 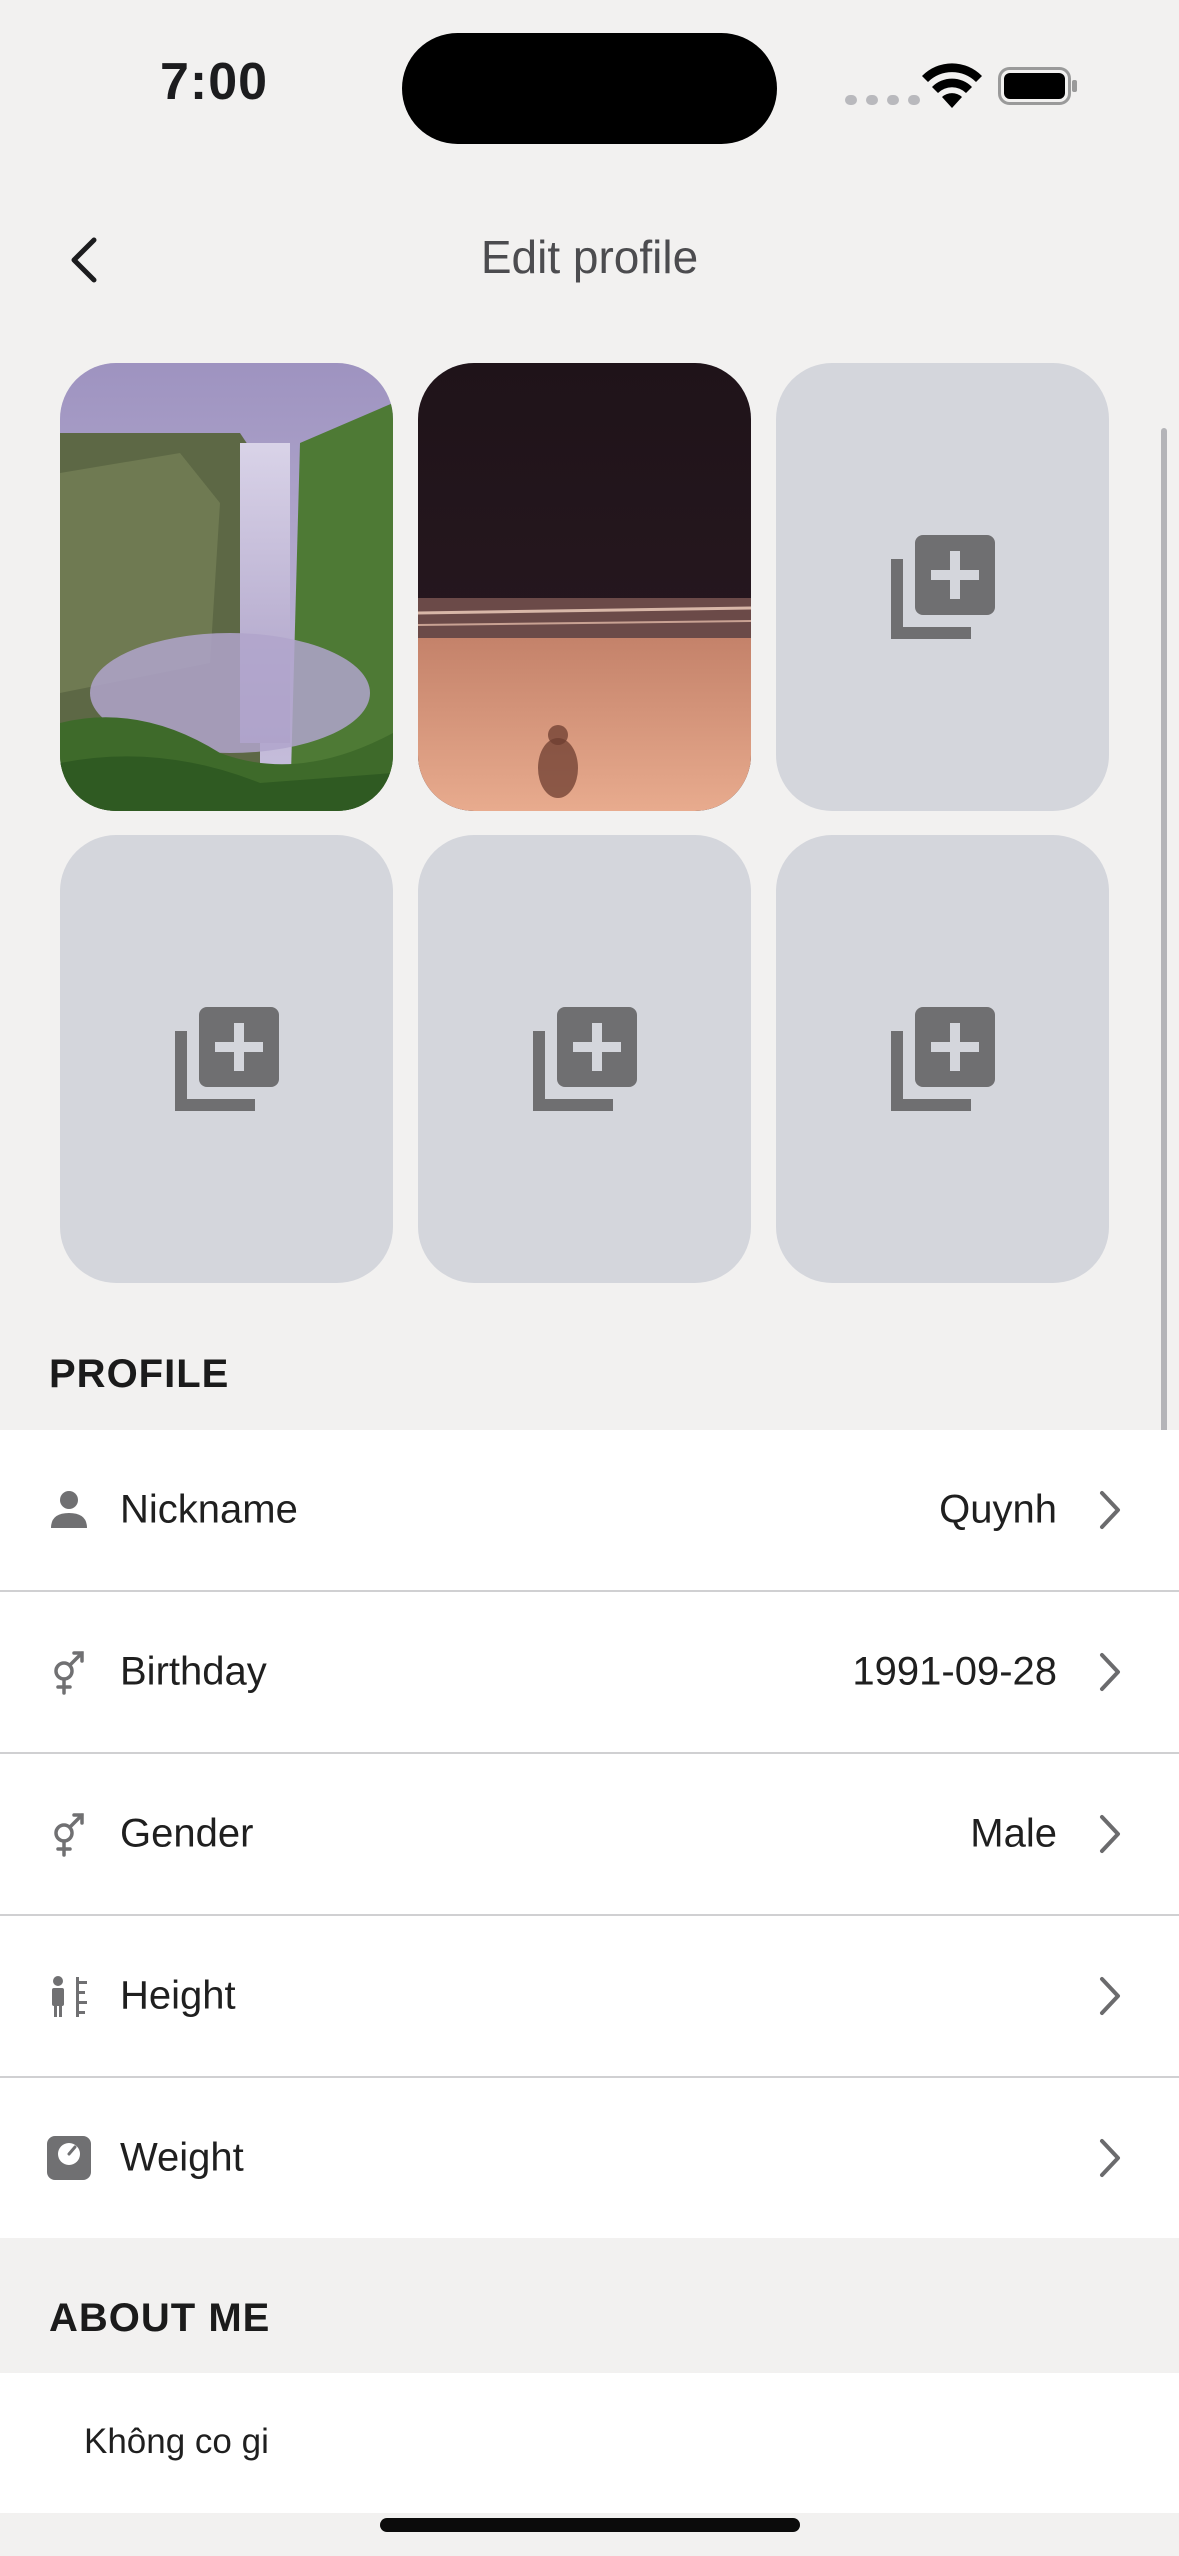 I want to click on height-icon, so click(x=69, y=1996).